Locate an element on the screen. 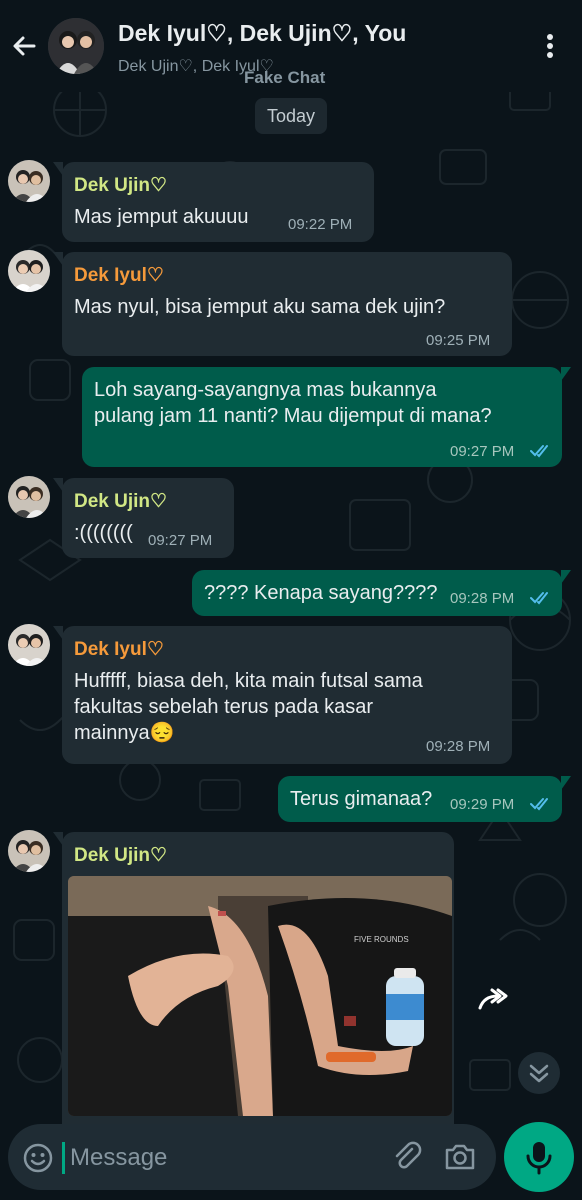  menu-dots-icon is located at coordinates (550, 46).